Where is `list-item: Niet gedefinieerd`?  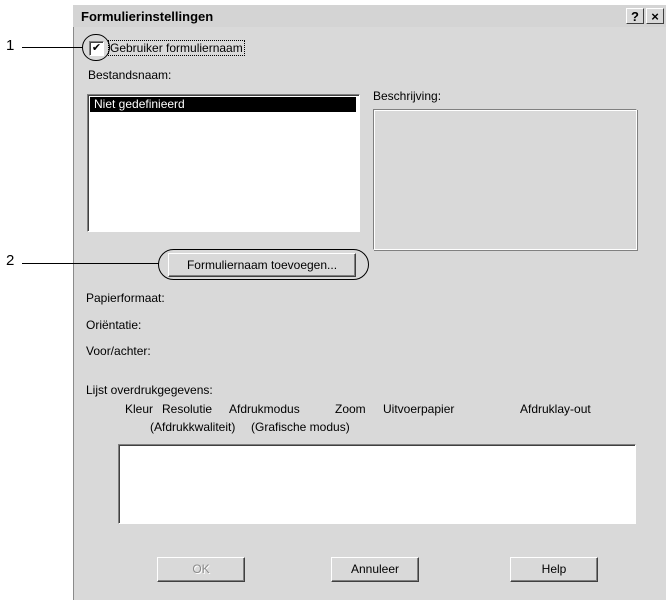
list-item: Niet gedefinieerd is located at coordinates (223, 104).